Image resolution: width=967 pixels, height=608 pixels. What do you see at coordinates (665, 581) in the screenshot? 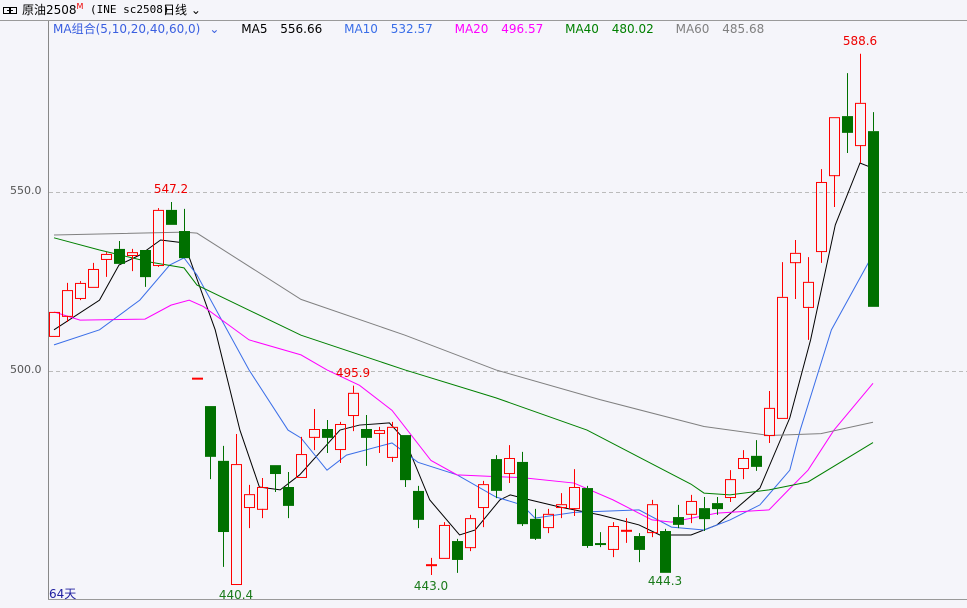
I see `low-price-label: 444.3` at bounding box center [665, 581].